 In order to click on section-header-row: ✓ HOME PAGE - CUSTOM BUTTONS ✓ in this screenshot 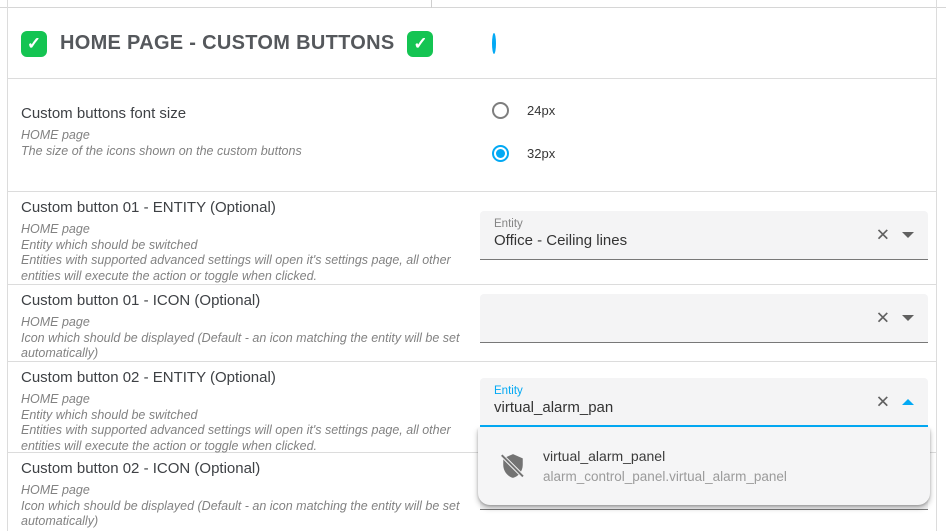, I will do `click(472, 44)`.